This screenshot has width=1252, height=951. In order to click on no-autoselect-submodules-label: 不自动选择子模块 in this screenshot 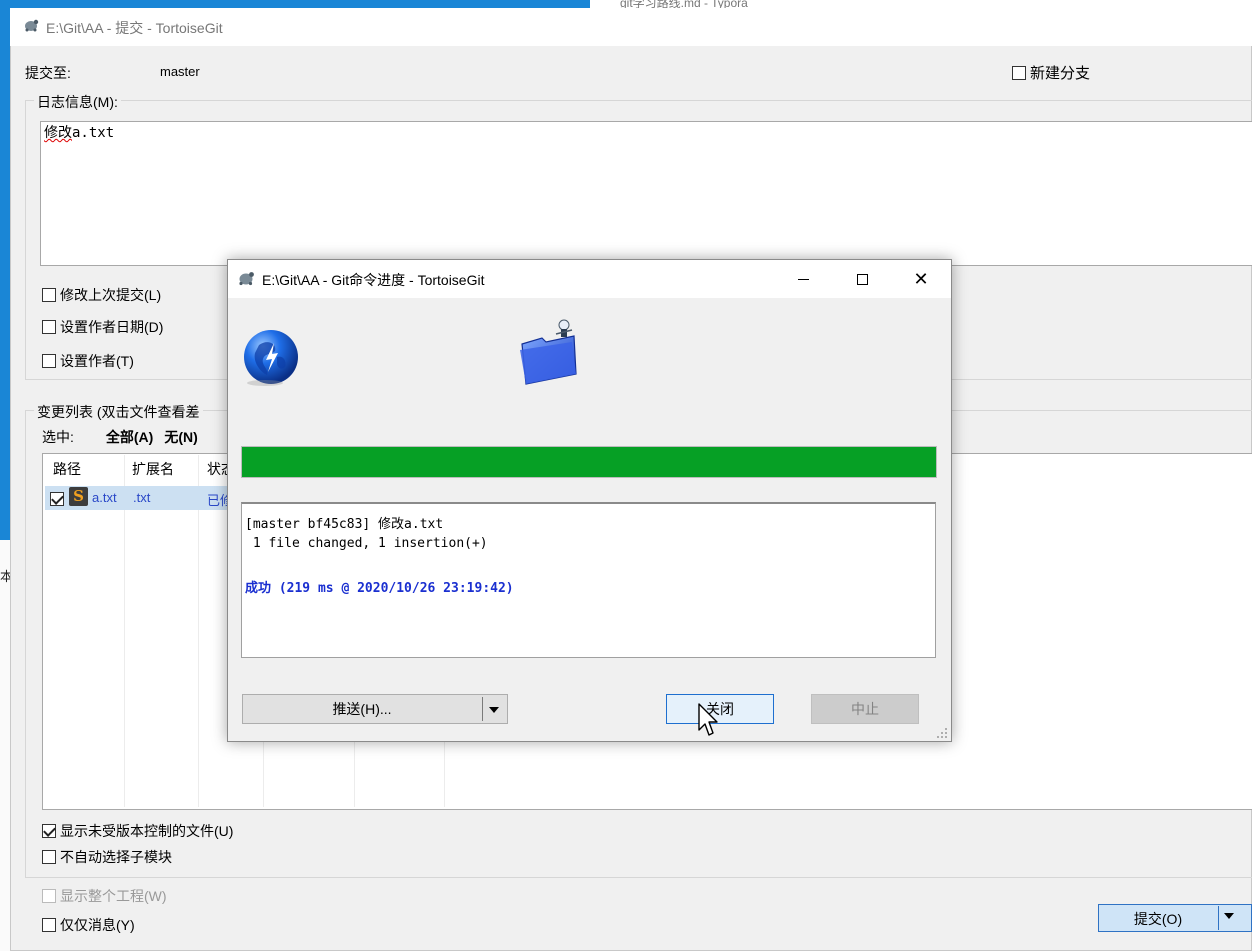, I will do `click(116, 857)`.